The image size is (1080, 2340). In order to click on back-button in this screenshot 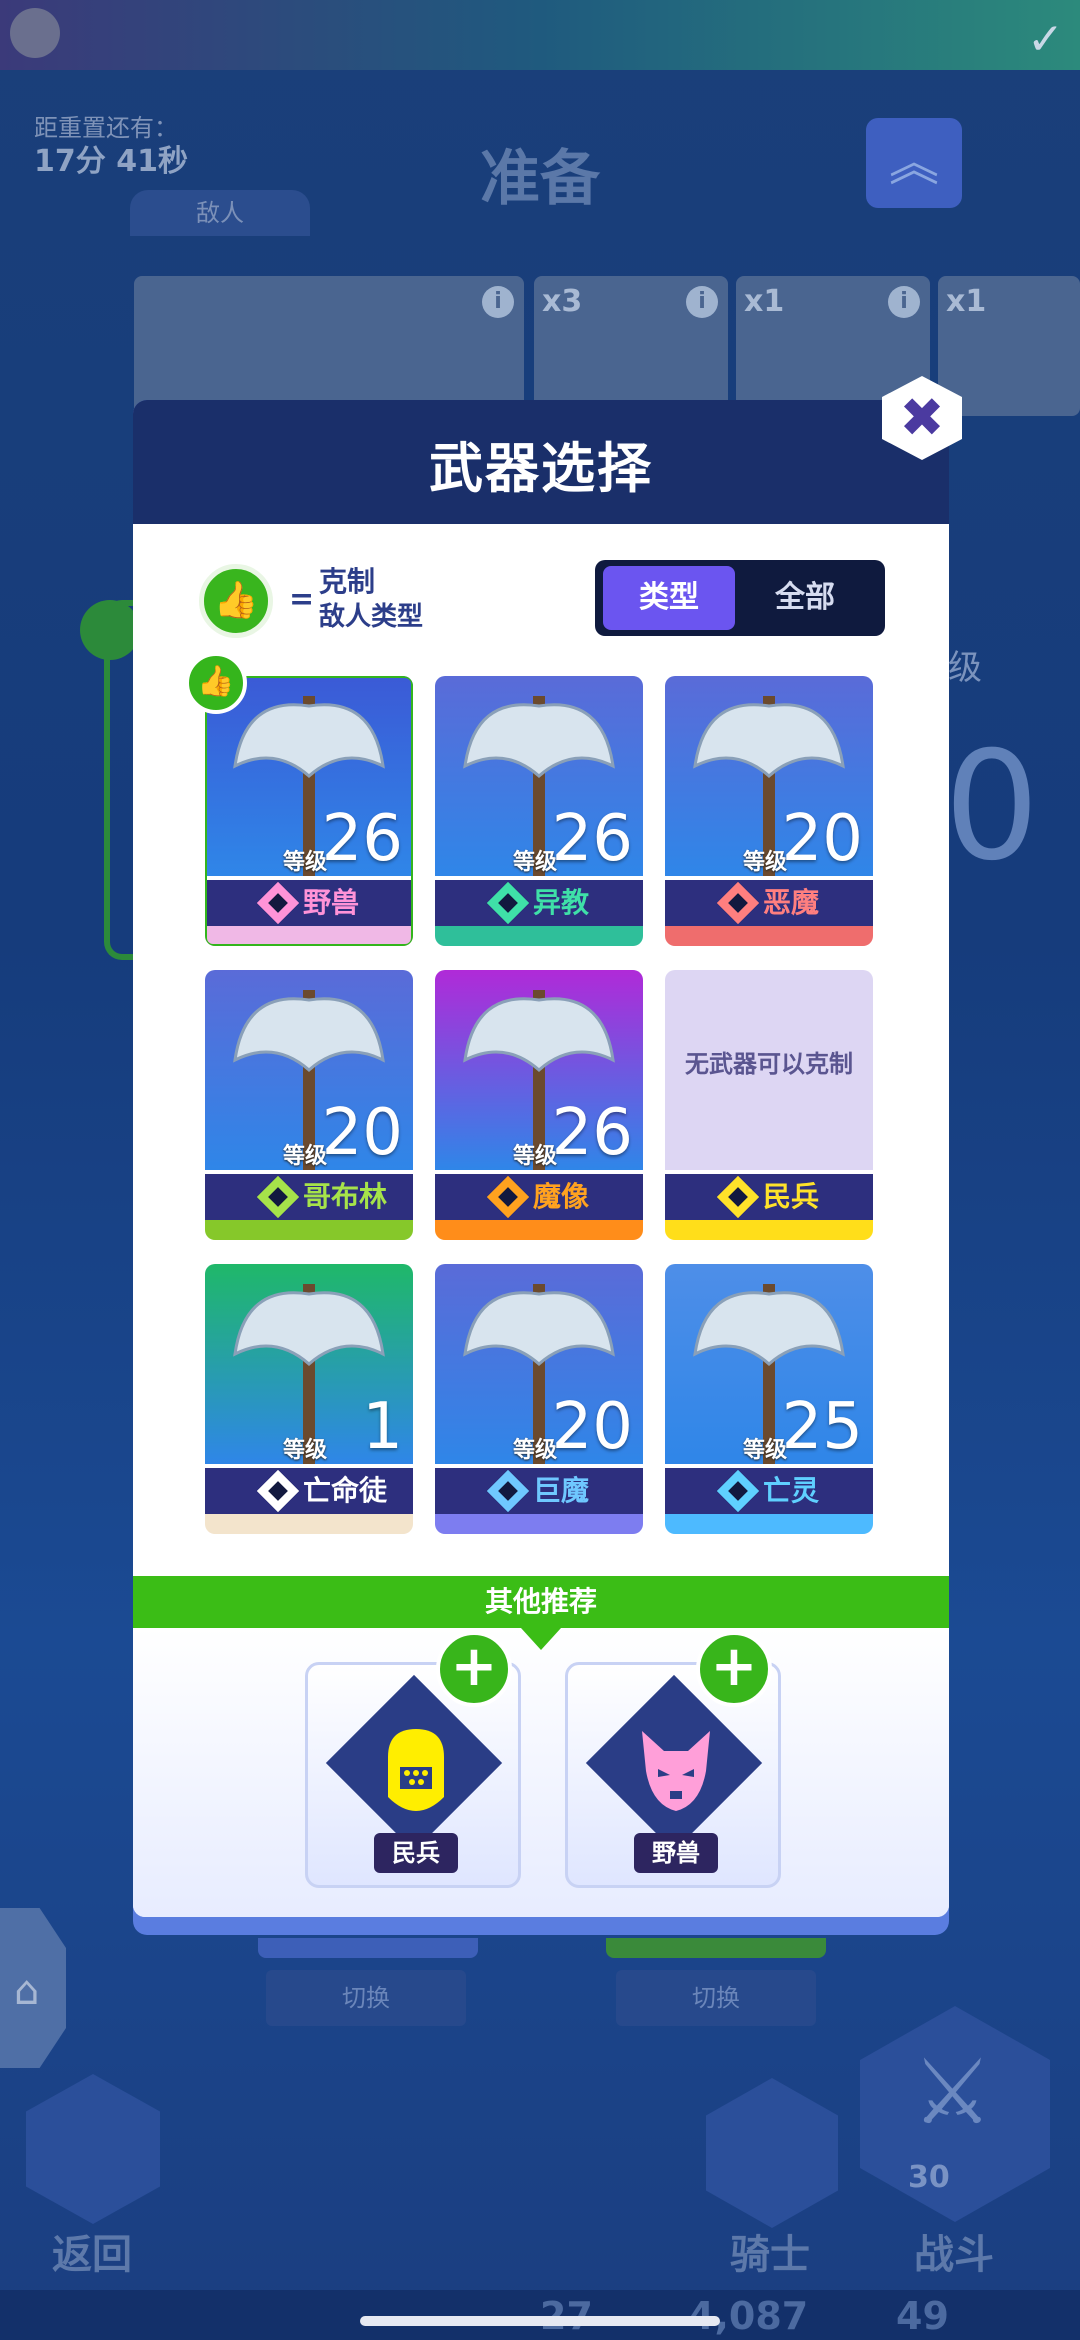, I will do `click(93, 2149)`.